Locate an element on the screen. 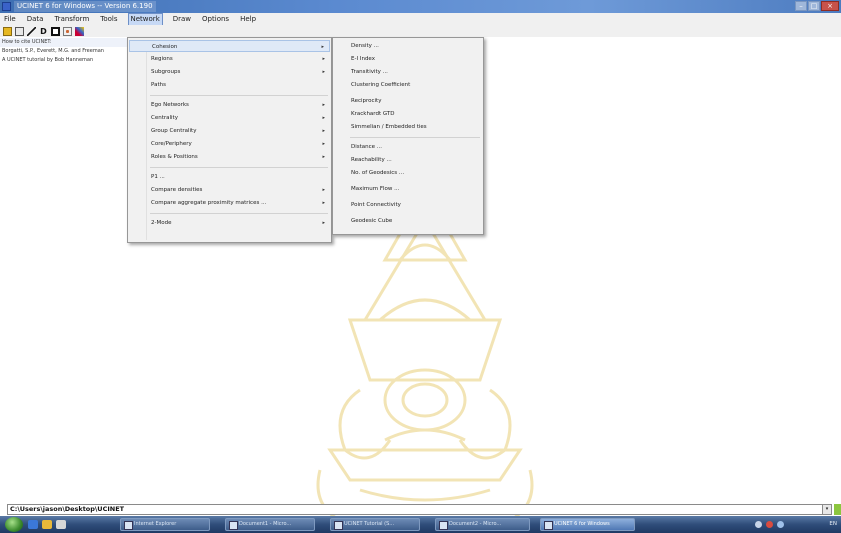 The width and height of the screenshot is (841, 533). maximize-button: □ is located at coordinates (814, 6).